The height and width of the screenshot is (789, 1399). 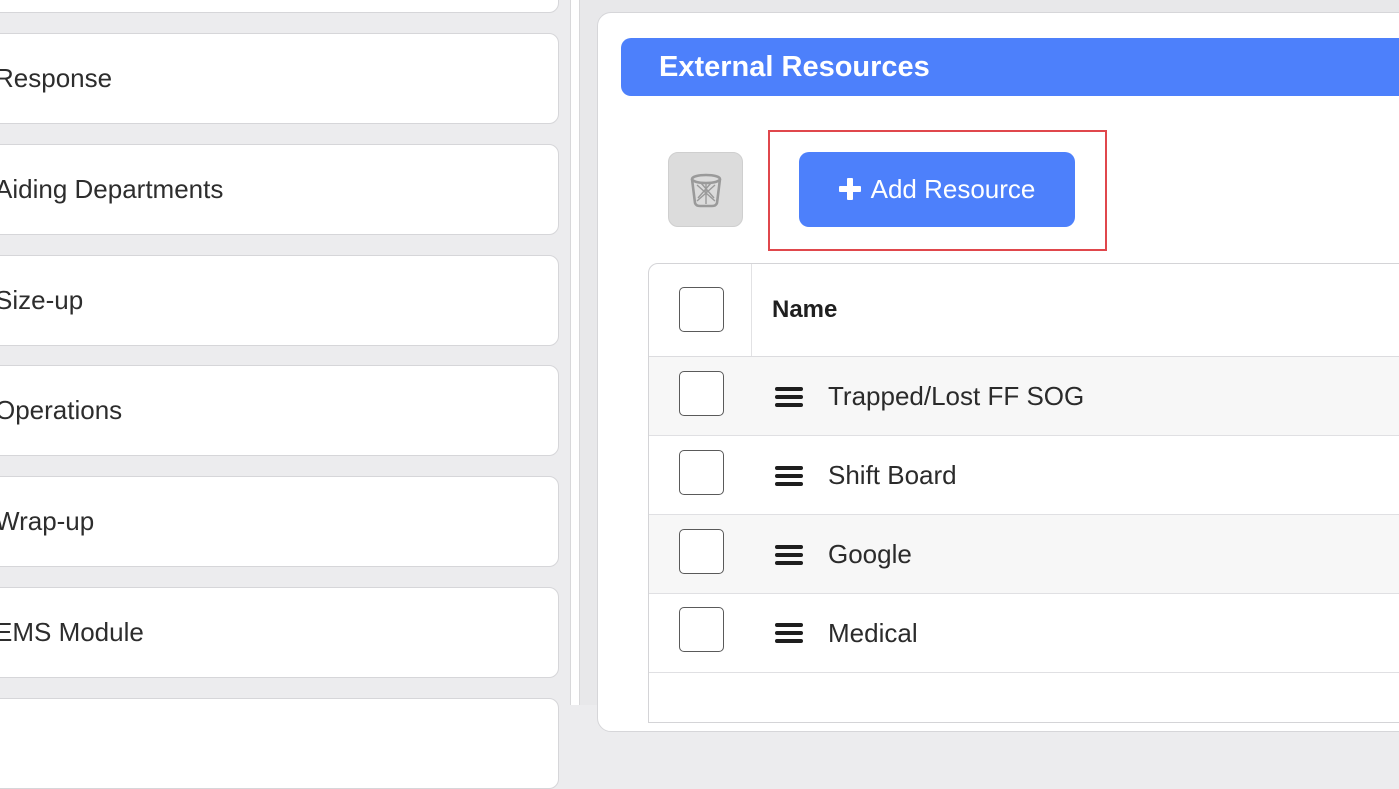 I want to click on section-header: External Resources, so click(x=1010, y=67).